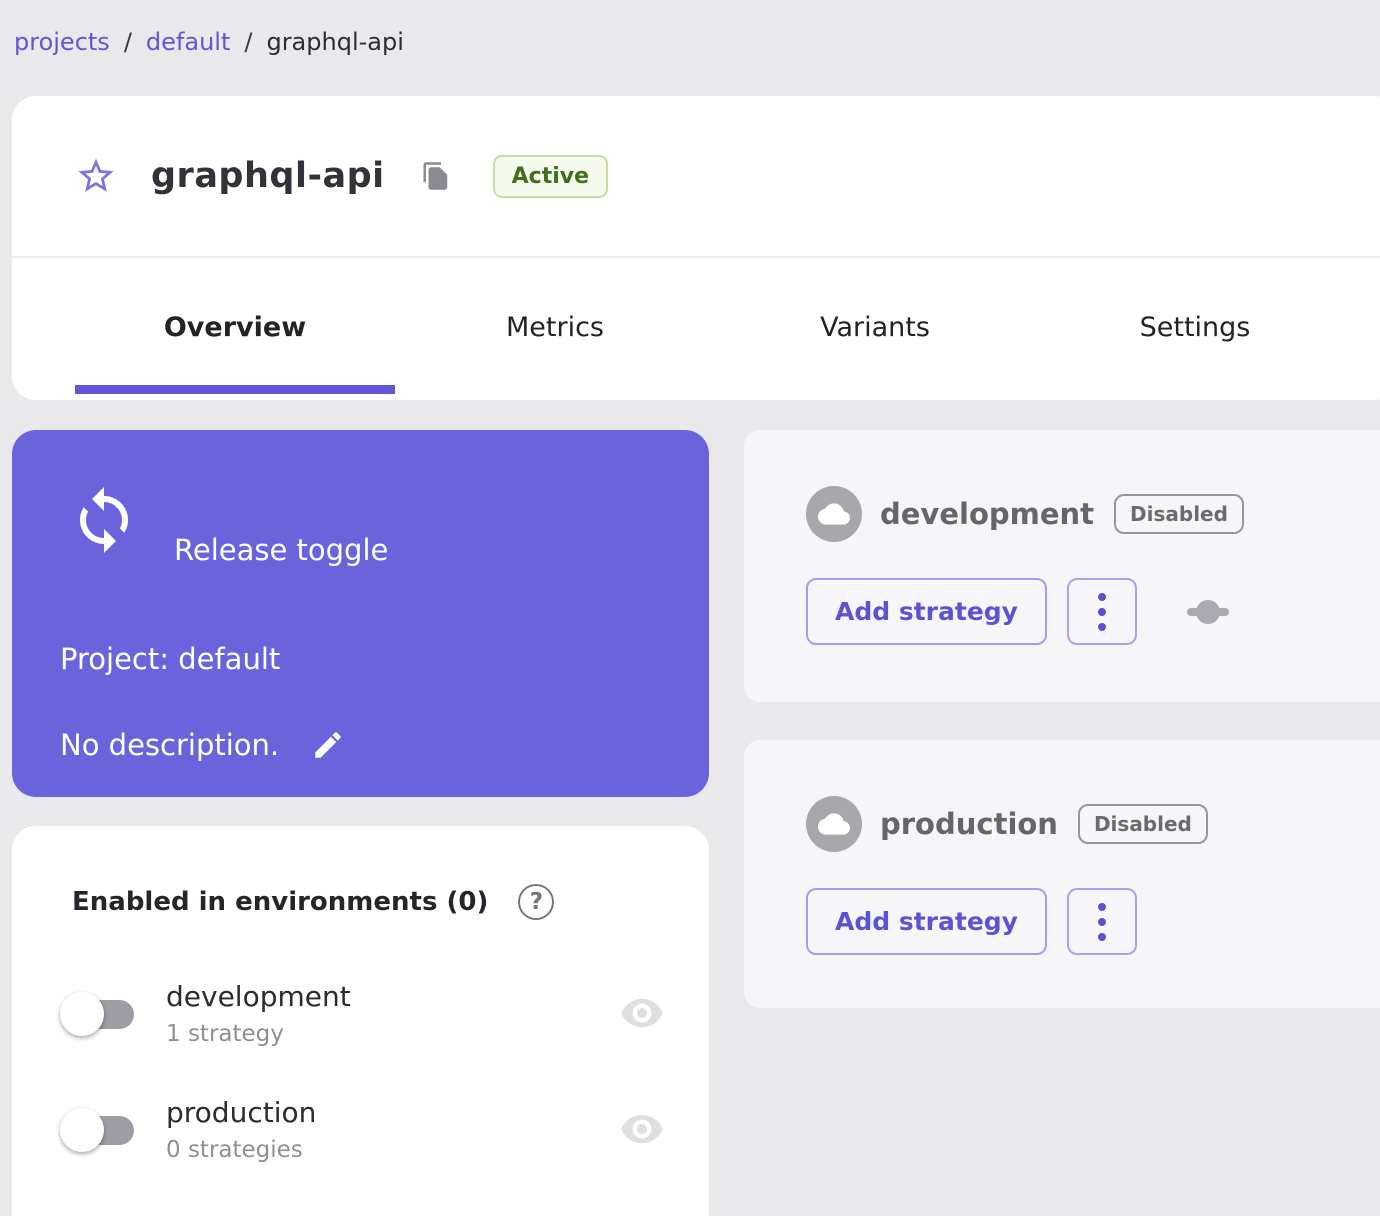 The image size is (1380, 1216). What do you see at coordinates (280, 902) in the screenshot?
I see `enabled-environments-title: Enabled in environments (0)` at bounding box center [280, 902].